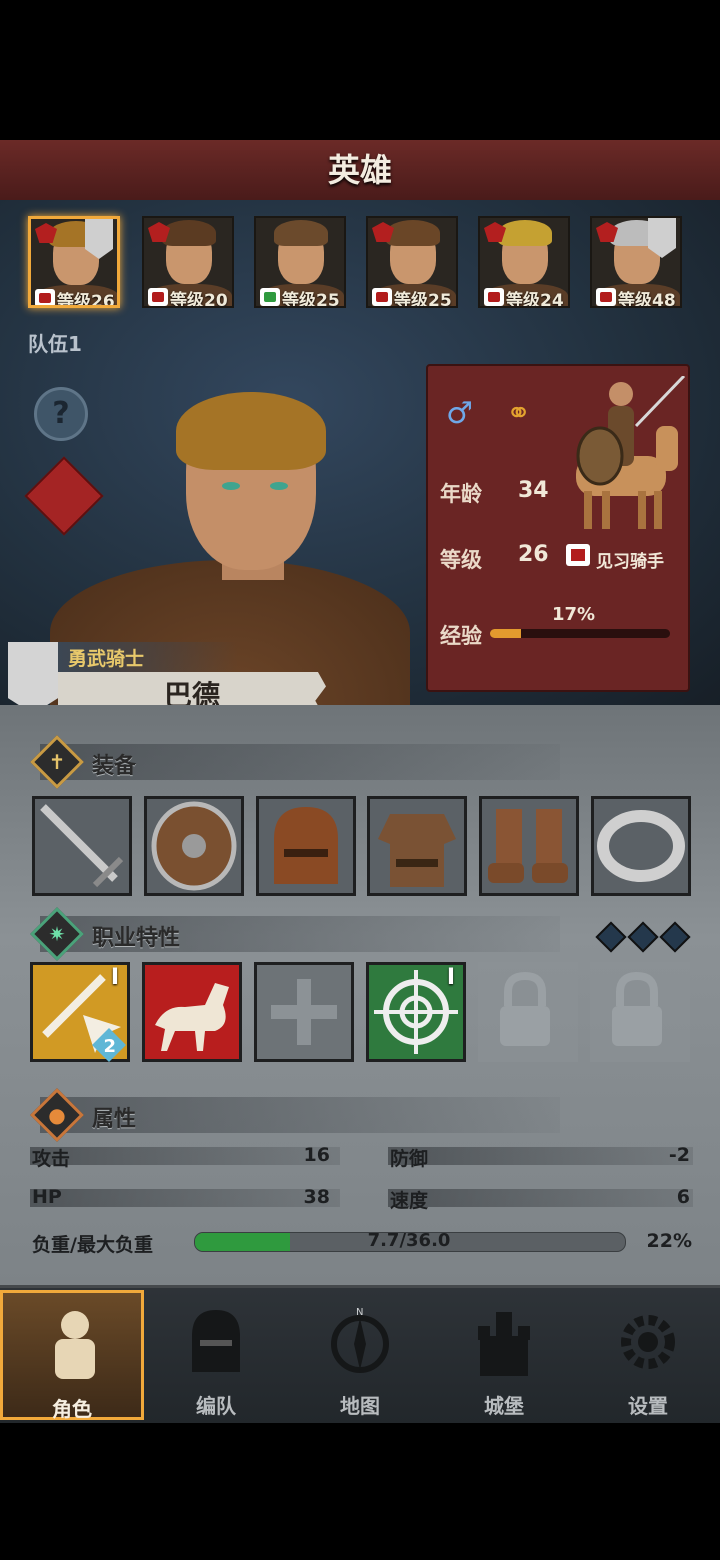 The image size is (720, 1560). Describe the element at coordinates (51, 1159) in the screenshot. I see `attack-label: 攻击` at that location.